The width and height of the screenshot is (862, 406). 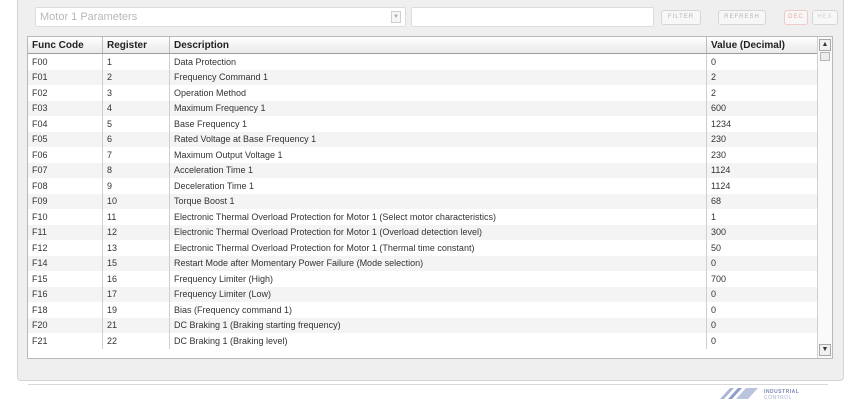 What do you see at coordinates (136, 61) in the screenshot?
I see `register-cell: 1` at bounding box center [136, 61].